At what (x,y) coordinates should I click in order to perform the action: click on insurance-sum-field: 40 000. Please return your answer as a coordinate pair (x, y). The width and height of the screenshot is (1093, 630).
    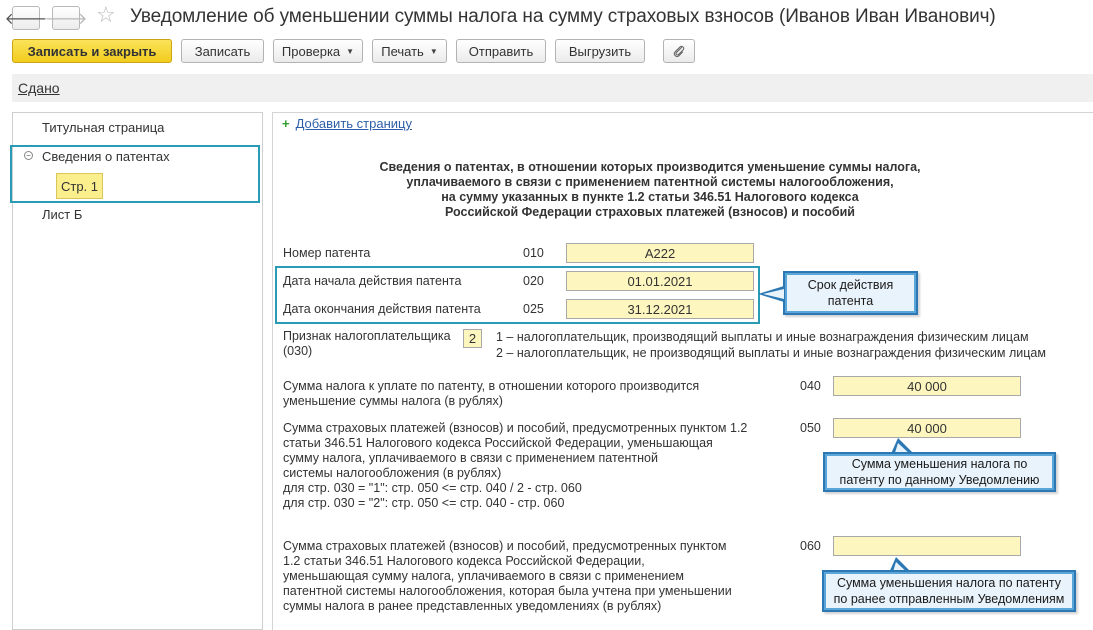
    Looking at the image, I should click on (927, 428).